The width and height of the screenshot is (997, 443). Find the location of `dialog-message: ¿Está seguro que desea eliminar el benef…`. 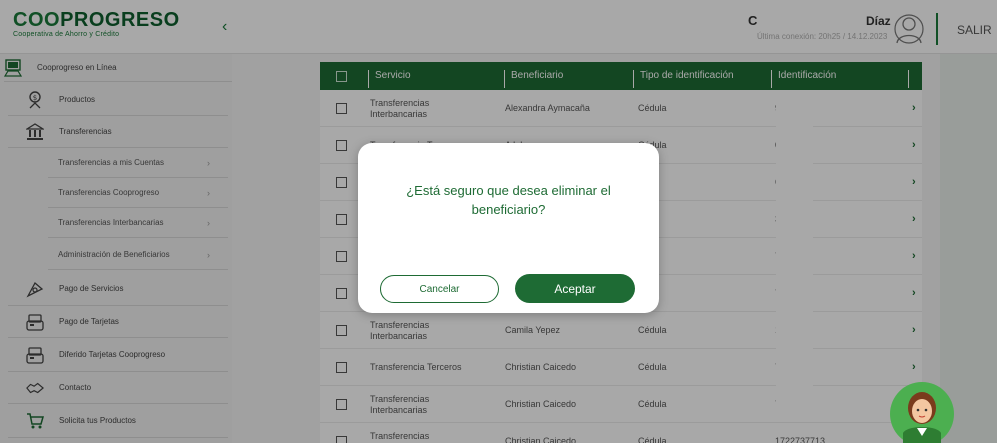

dialog-message: ¿Está seguro que desea eliminar el benef… is located at coordinates (508, 200).